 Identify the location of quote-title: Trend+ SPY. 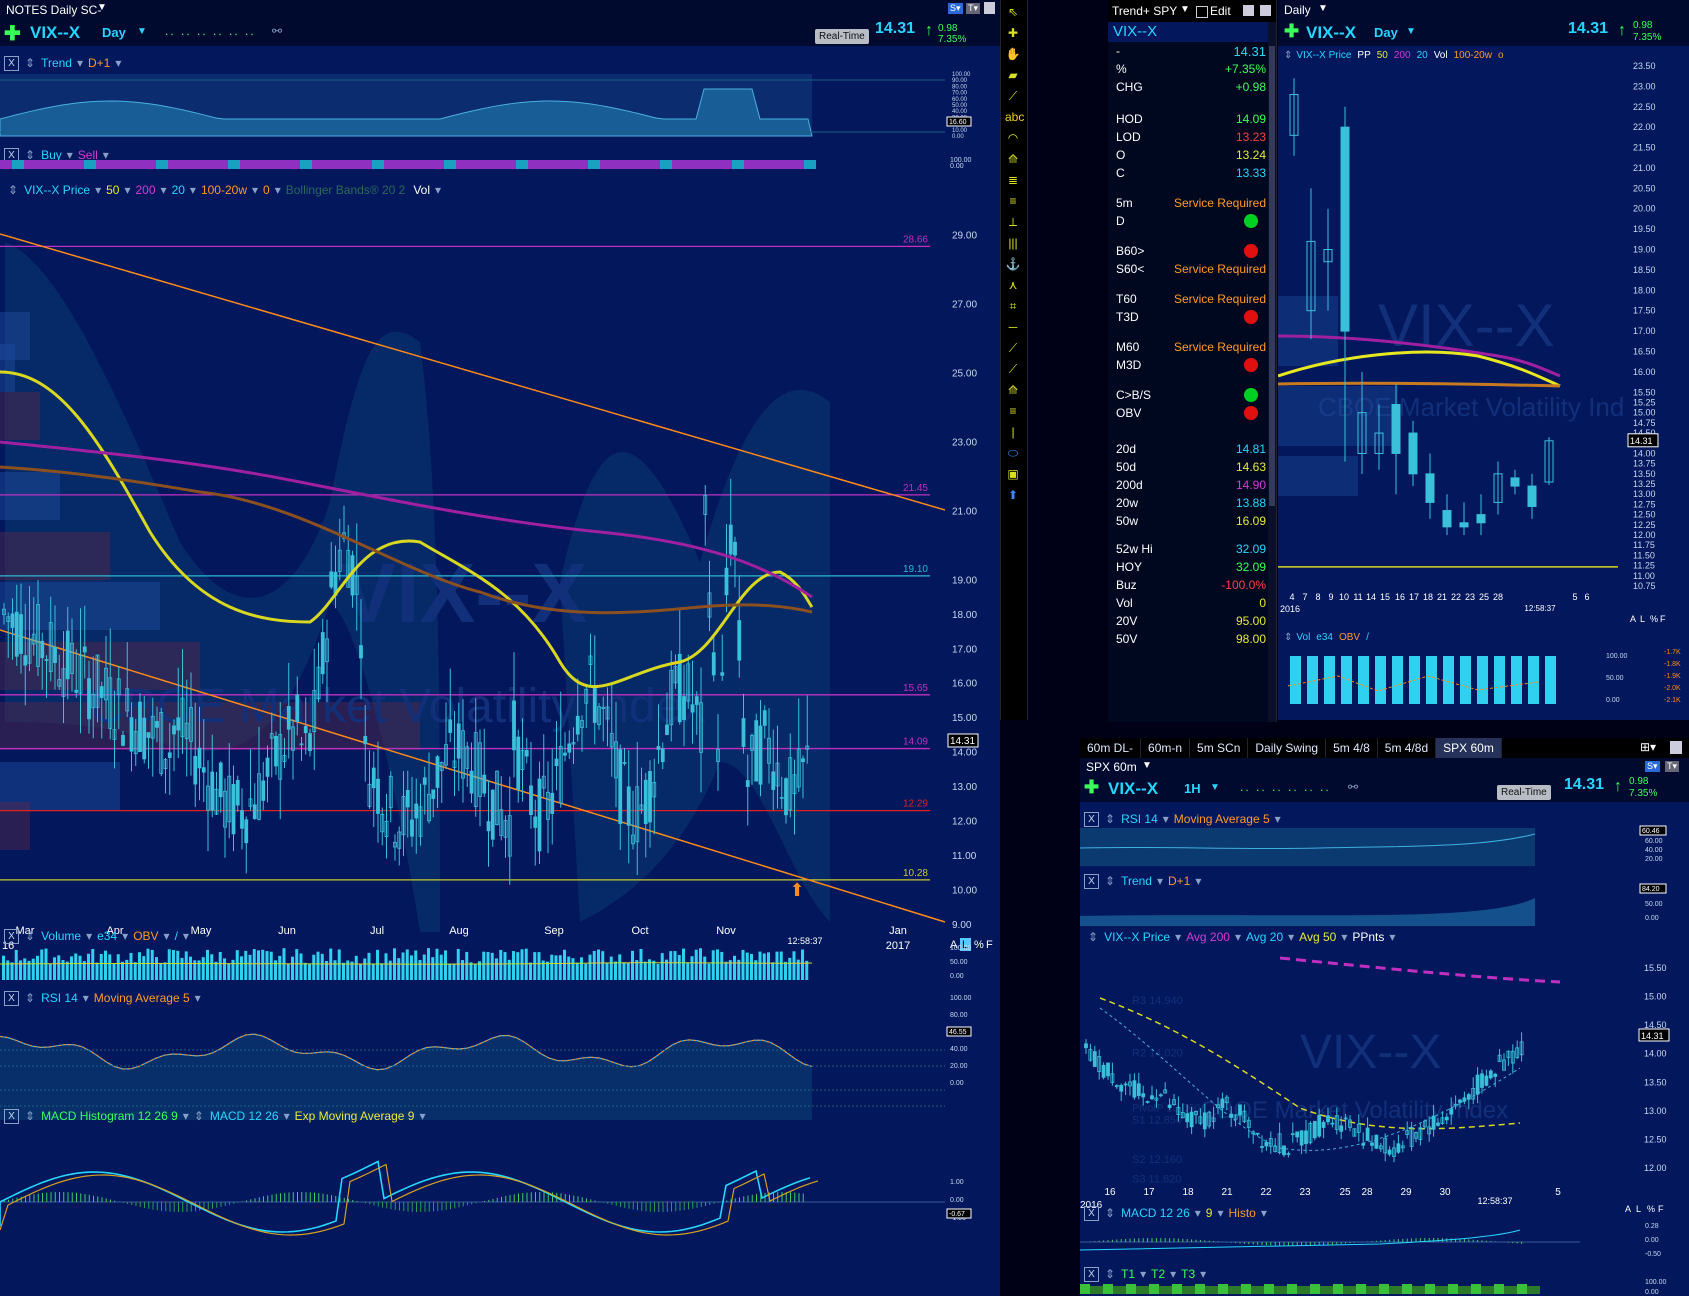
(1144, 11).